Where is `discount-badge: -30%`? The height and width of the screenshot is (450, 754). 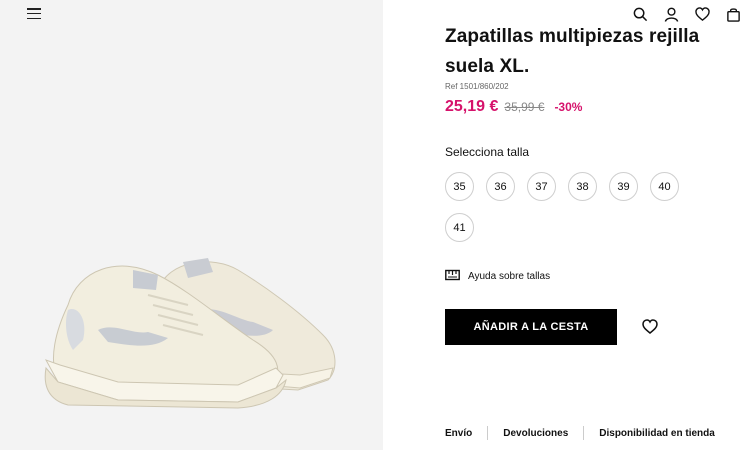 discount-badge: -30% is located at coordinates (568, 107).